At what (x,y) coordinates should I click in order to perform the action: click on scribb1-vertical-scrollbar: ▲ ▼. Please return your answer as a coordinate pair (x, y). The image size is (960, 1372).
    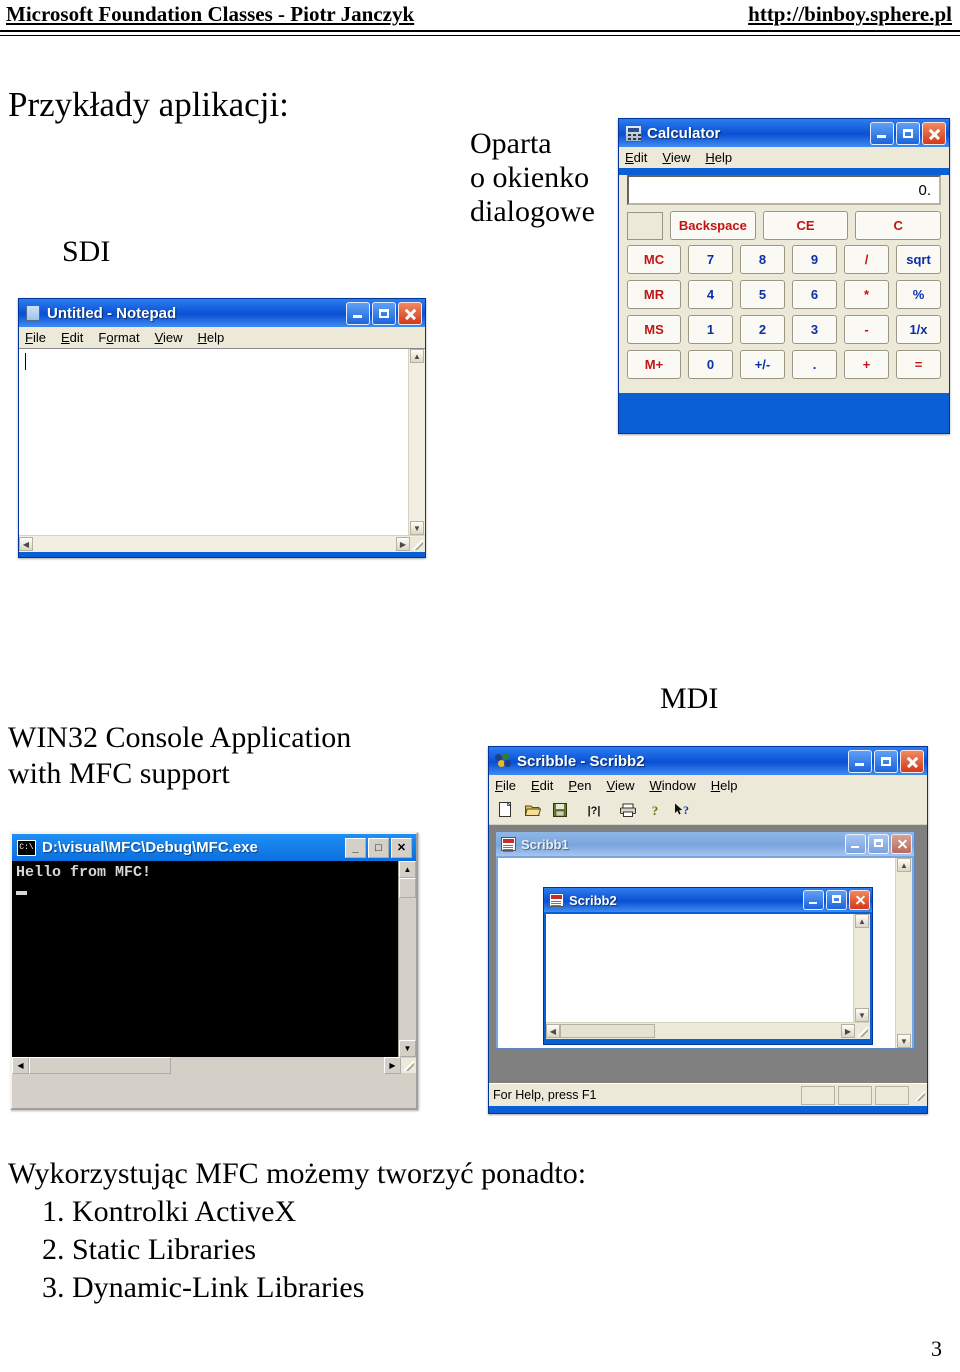
    Looking at the image, I should click on (903, 953).